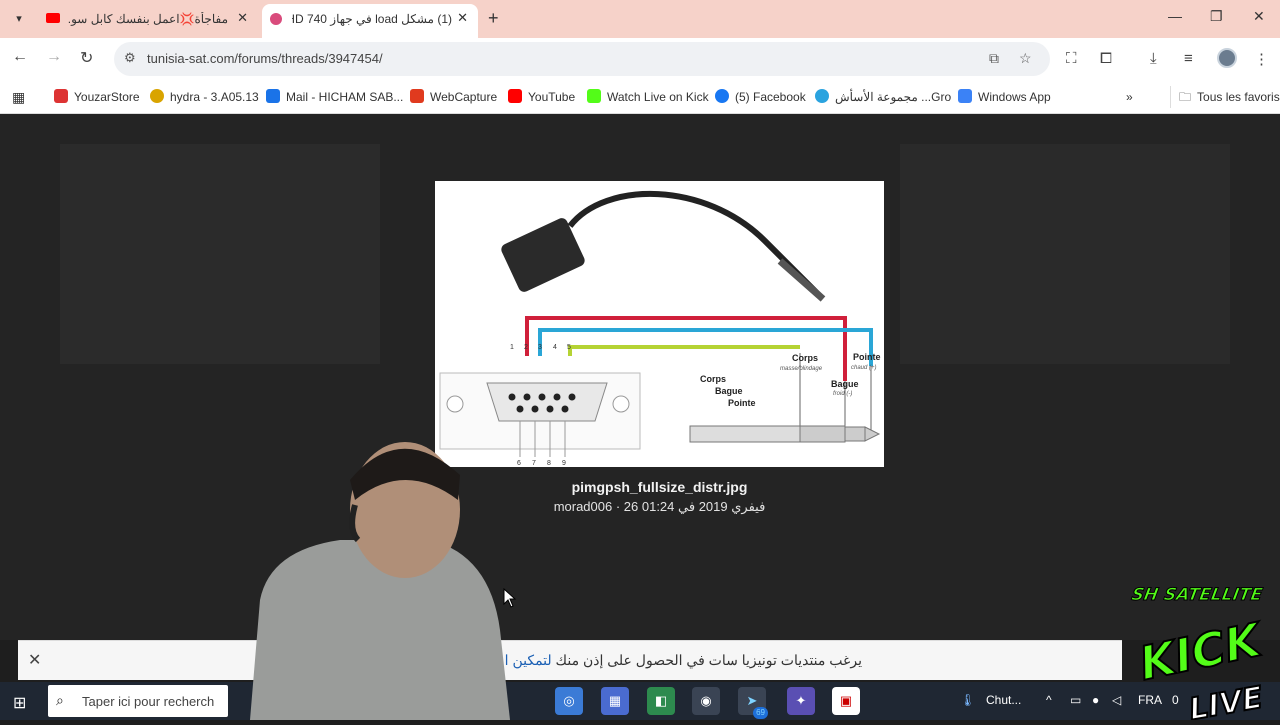  I want to click on apps-grid-icon: ▦, so click(18, 97).